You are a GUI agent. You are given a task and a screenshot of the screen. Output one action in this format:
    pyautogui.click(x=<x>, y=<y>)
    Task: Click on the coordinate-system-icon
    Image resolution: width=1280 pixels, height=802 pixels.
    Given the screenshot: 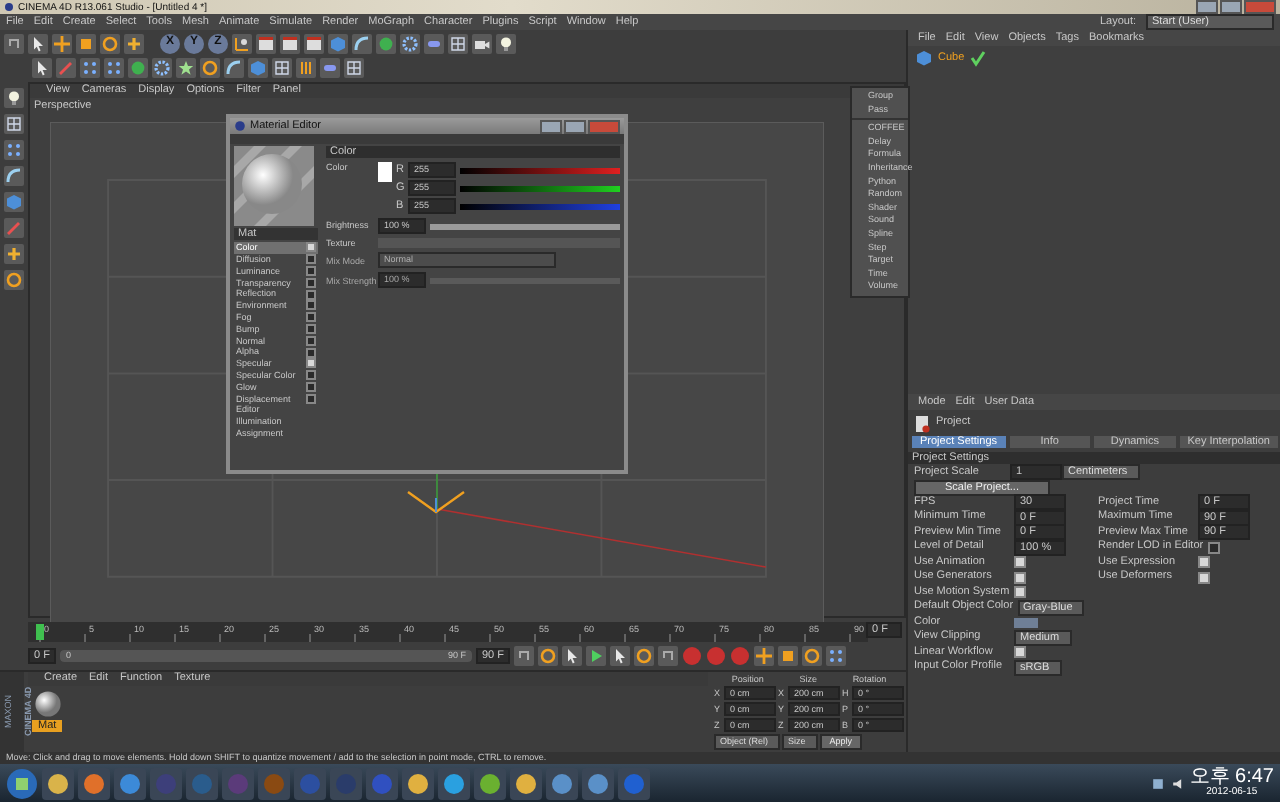 What is the action you would take?
    pyautogui.click(x=242, y=43)
    